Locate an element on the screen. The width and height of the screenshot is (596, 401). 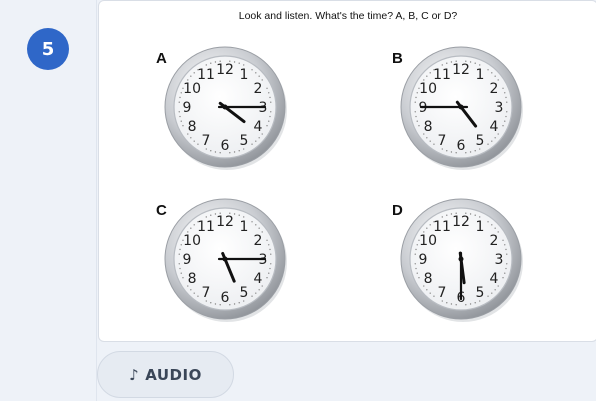
audio-button: ♪ AUDIO is located at coordinates (165, 374).